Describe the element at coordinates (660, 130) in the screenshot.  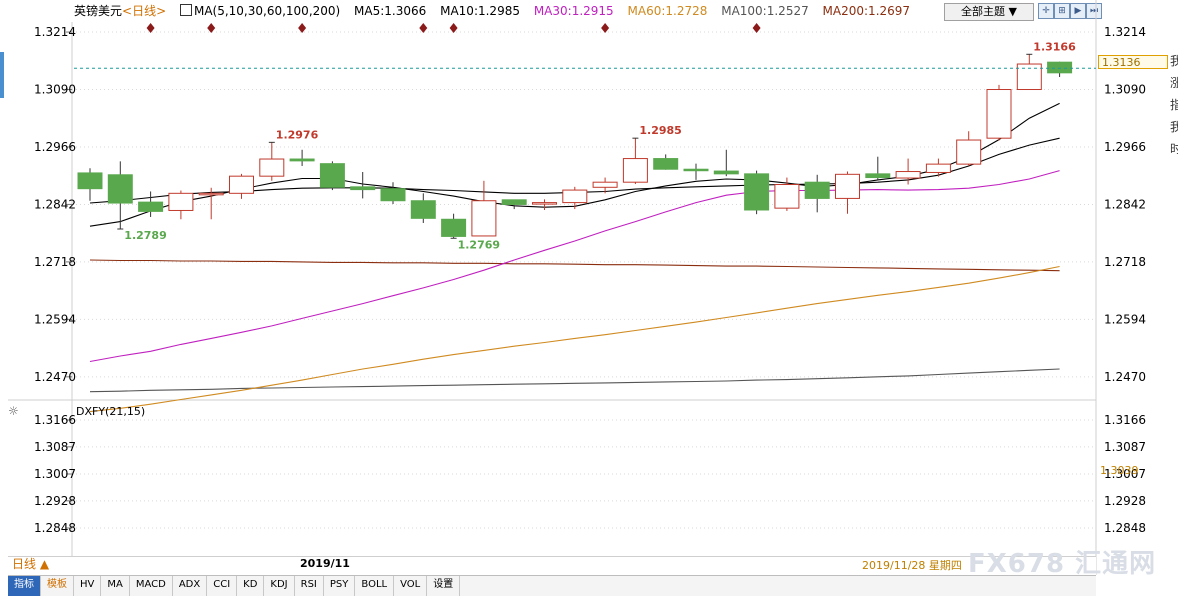
I see `extreme-label: 1.2985` at that location.